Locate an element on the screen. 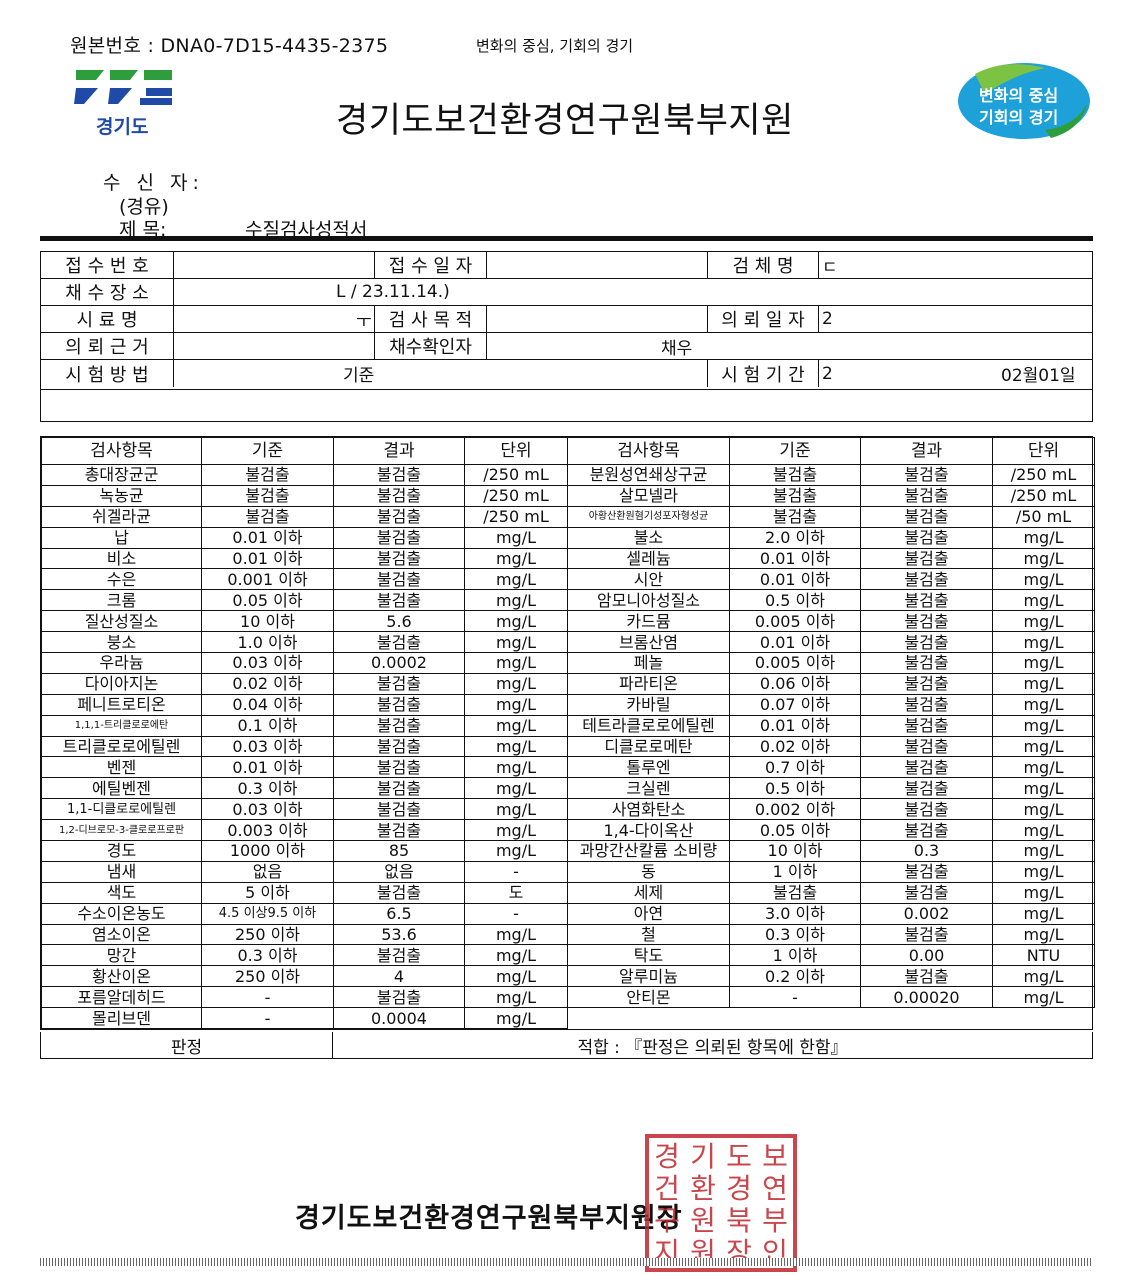 This screenshot has height=1275, width=1132. table-row: 망간 0.3 이하 불검출 mg/L 탁도 1 이하 0.00 NTU is located at coordinates (568, 955).